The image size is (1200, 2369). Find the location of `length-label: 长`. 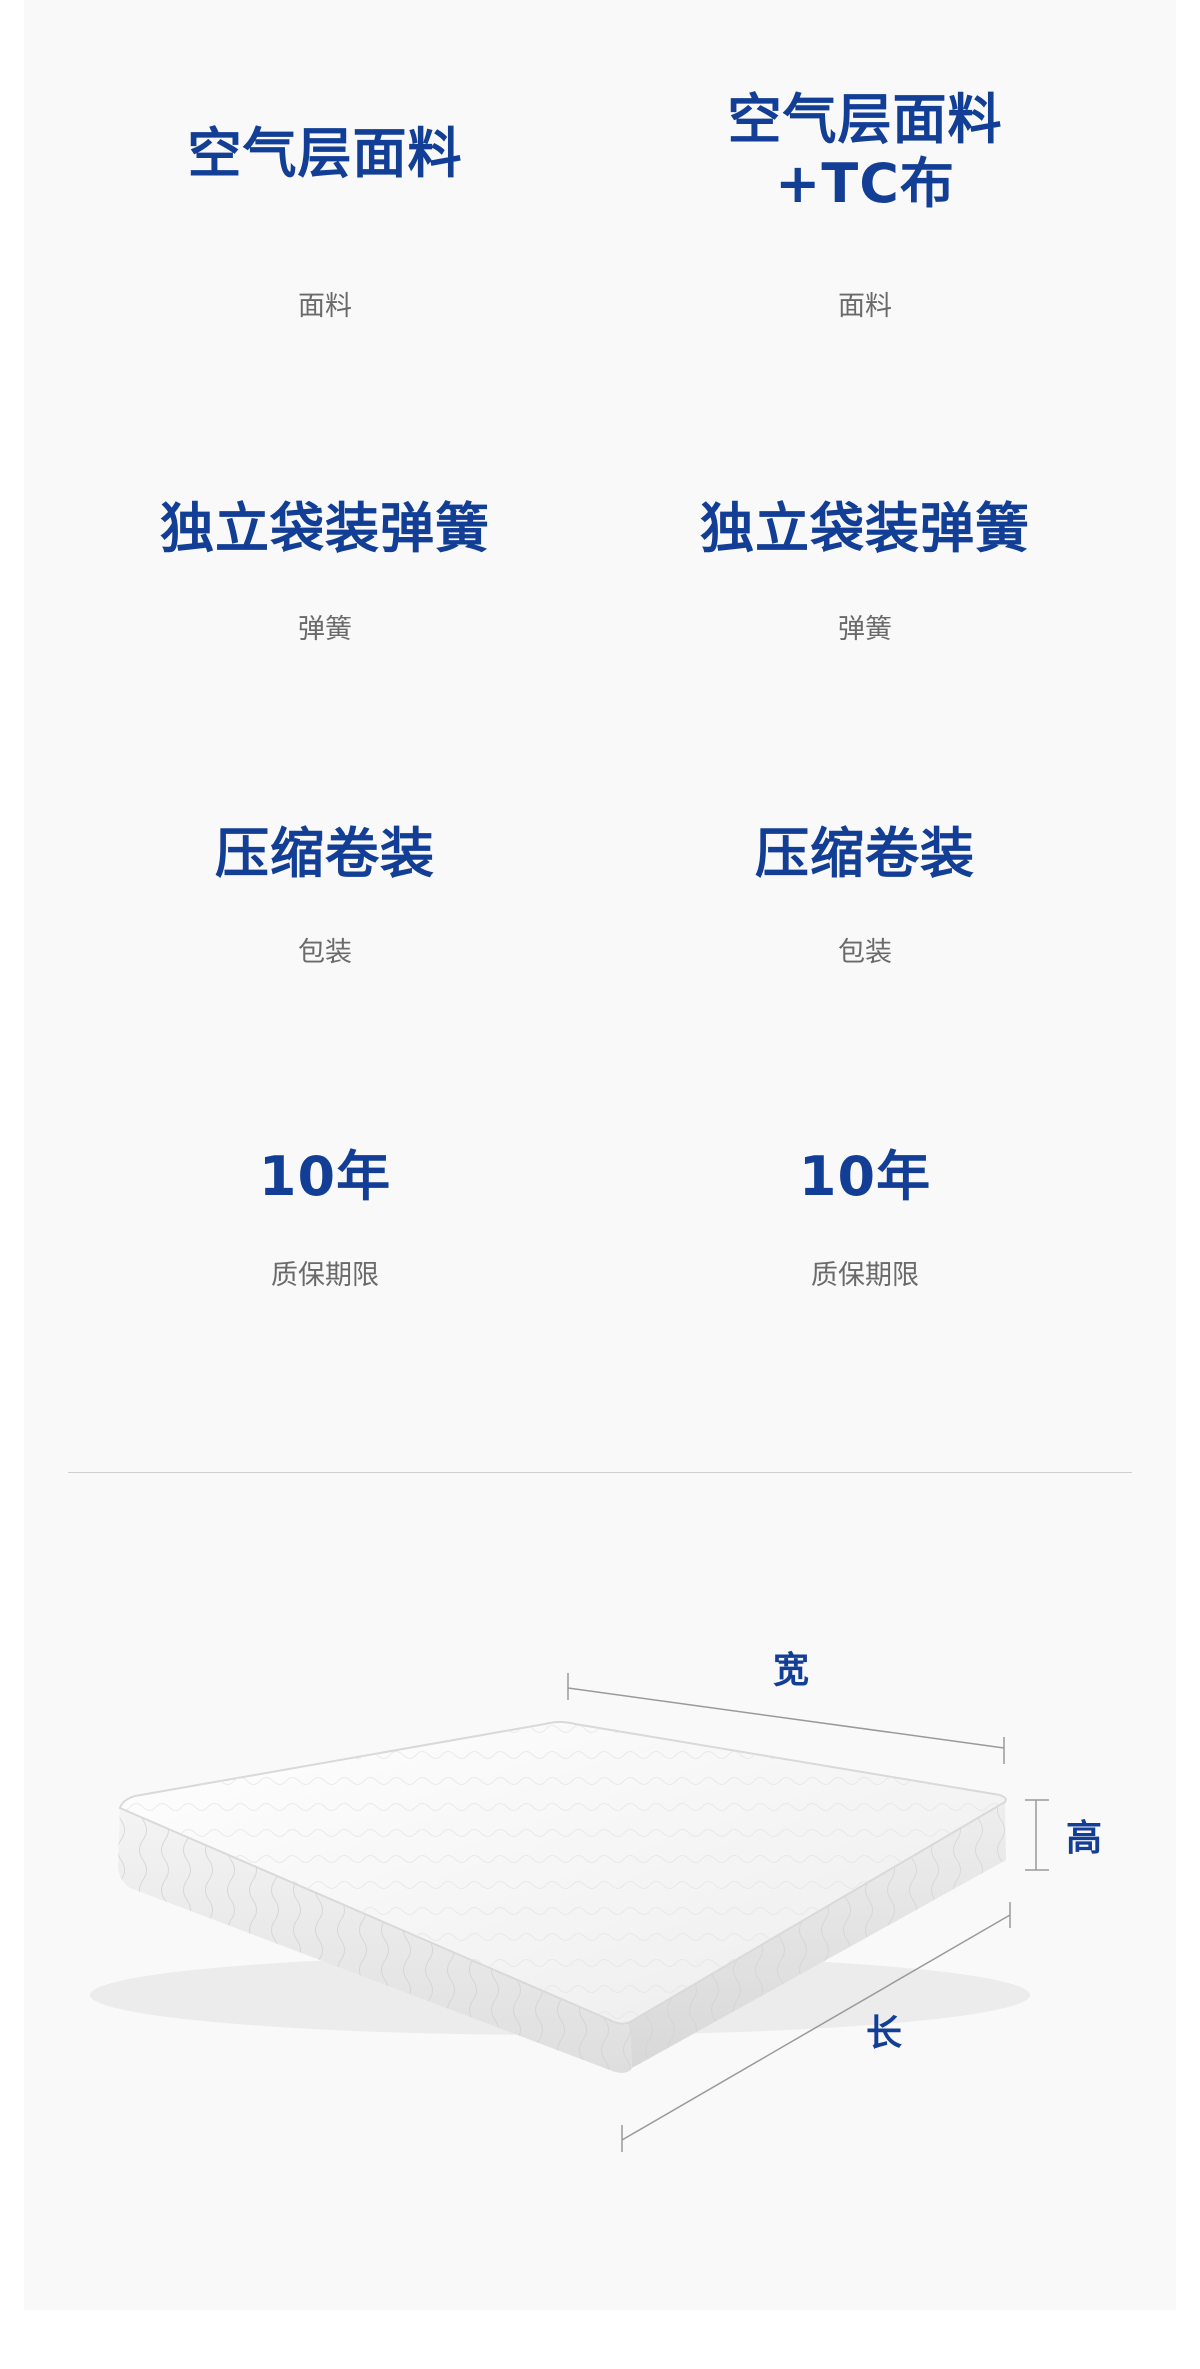

length-label: 长 is located at coordinates (884, 2033).